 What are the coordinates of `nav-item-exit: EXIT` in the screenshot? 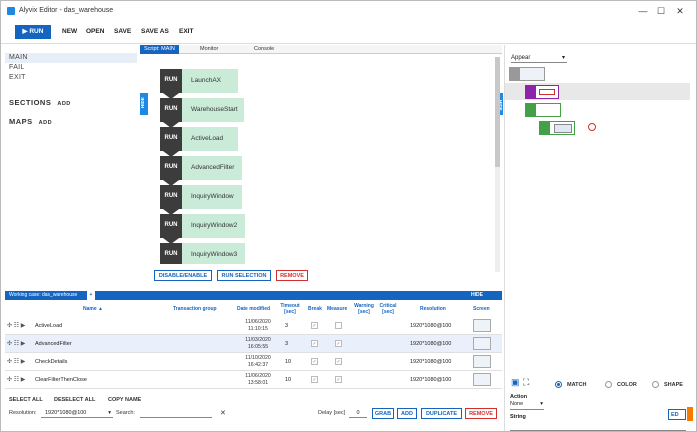 It's located at (71, 78).